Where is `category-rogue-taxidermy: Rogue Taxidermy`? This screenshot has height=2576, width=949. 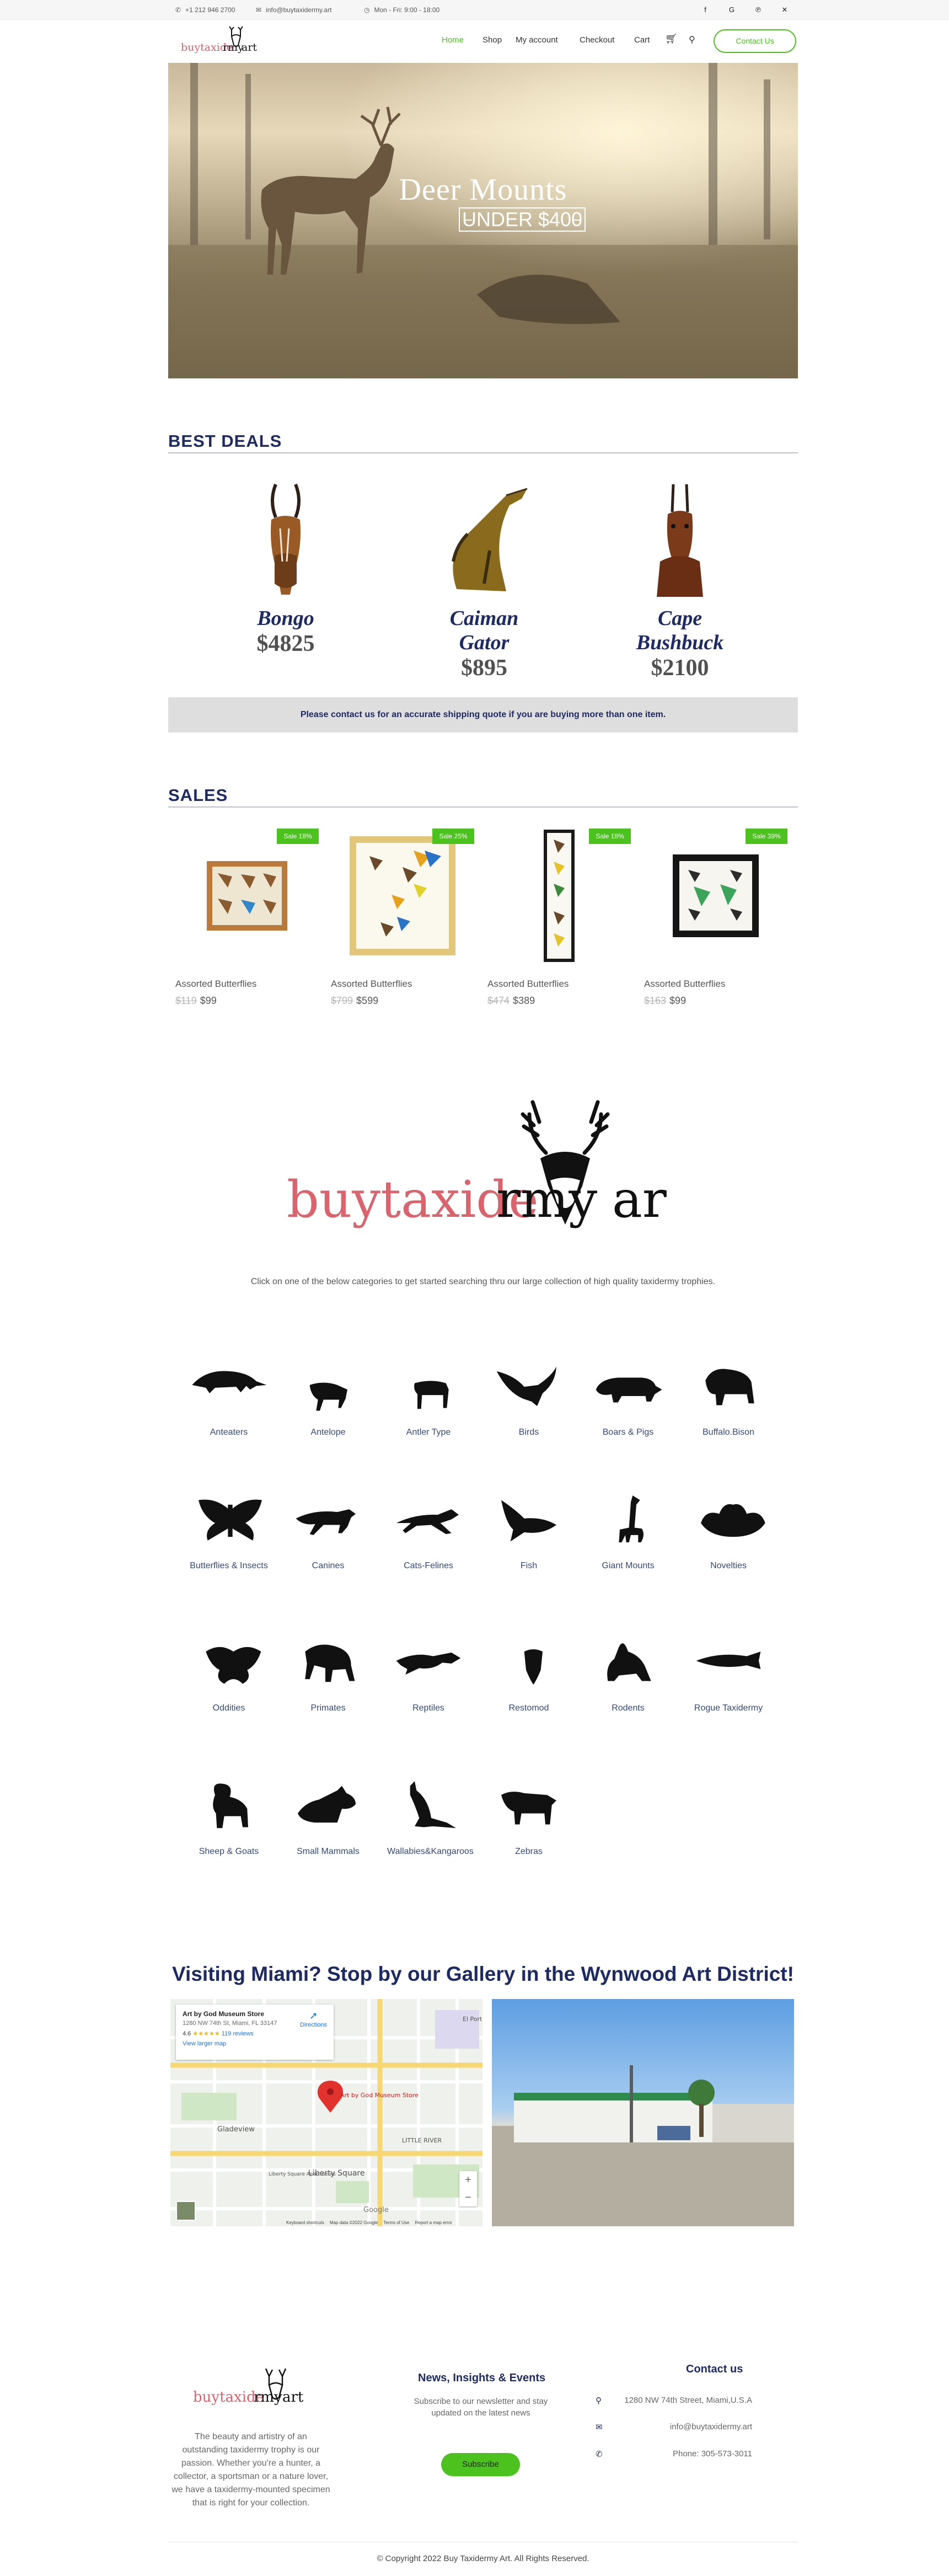 category-rogue-taxidermy: Rogue Taxidermy is located at coordinates (728, 1670).